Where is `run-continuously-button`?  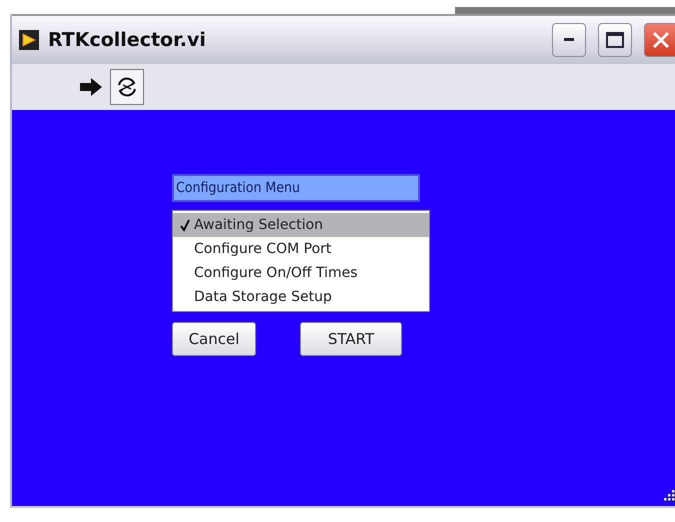
run-continuously-button is located at coordinates (127, 87).